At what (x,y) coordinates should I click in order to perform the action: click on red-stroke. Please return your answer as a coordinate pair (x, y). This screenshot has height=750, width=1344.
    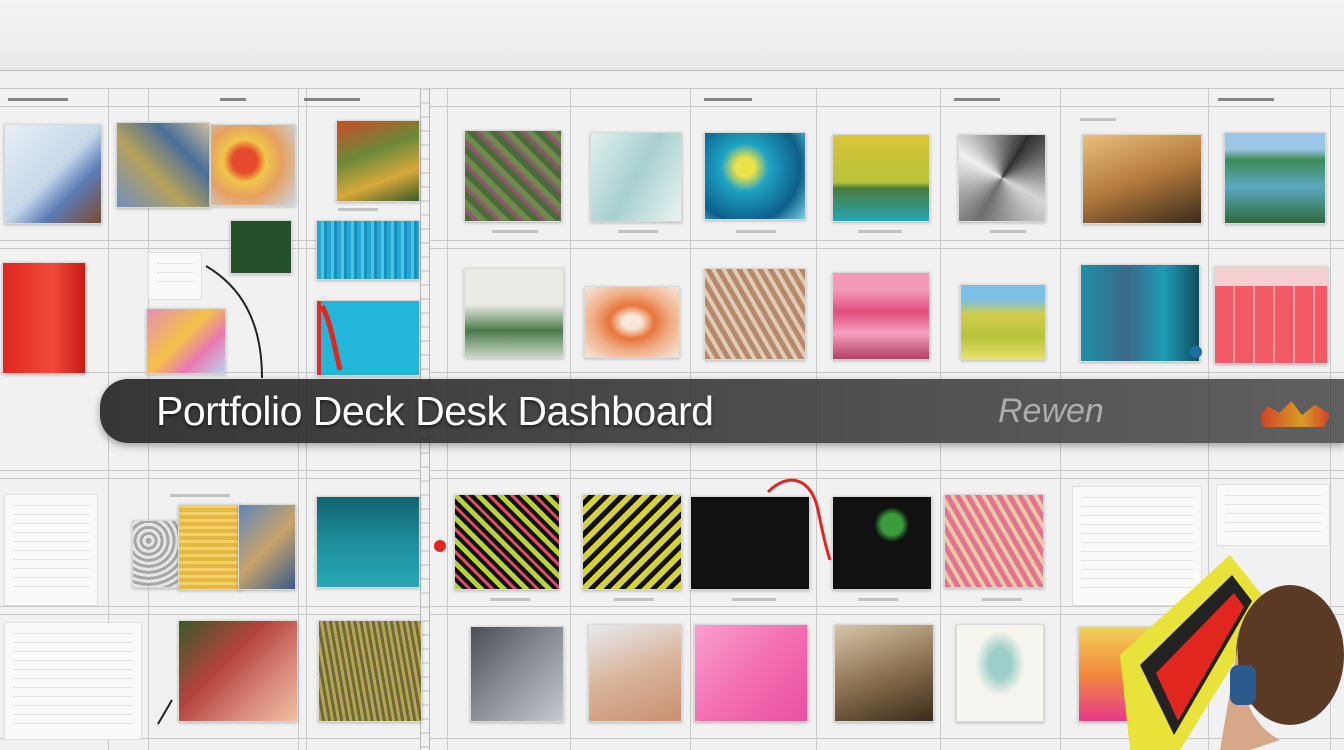
    Looking at the image, I should click on (331, 337).